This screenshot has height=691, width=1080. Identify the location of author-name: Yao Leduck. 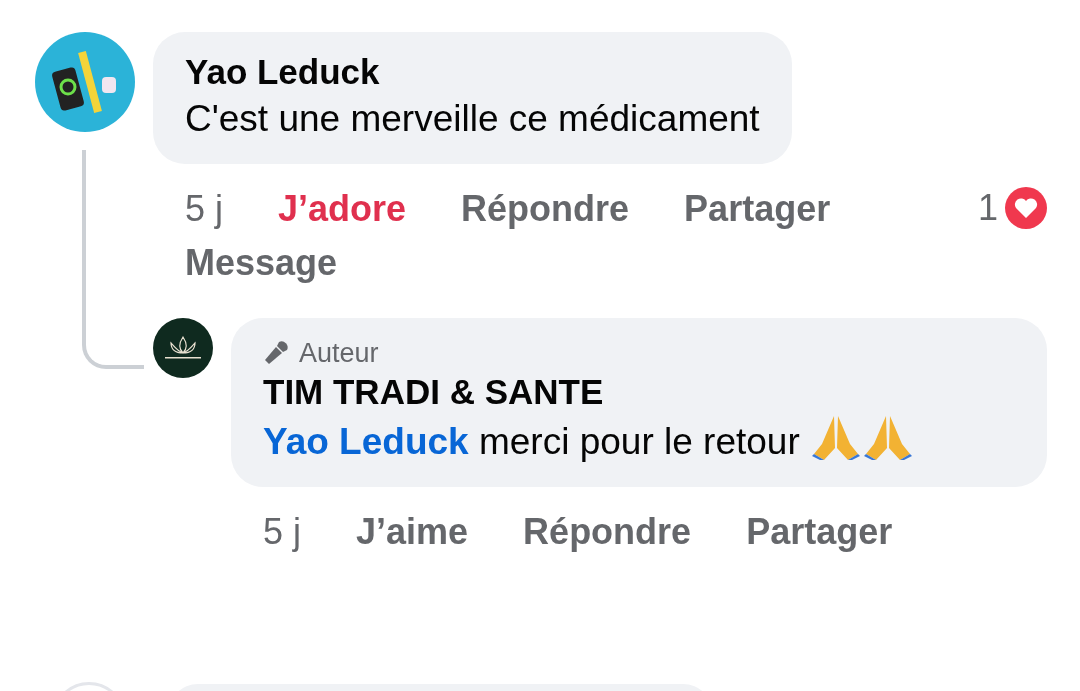
(472, 72).